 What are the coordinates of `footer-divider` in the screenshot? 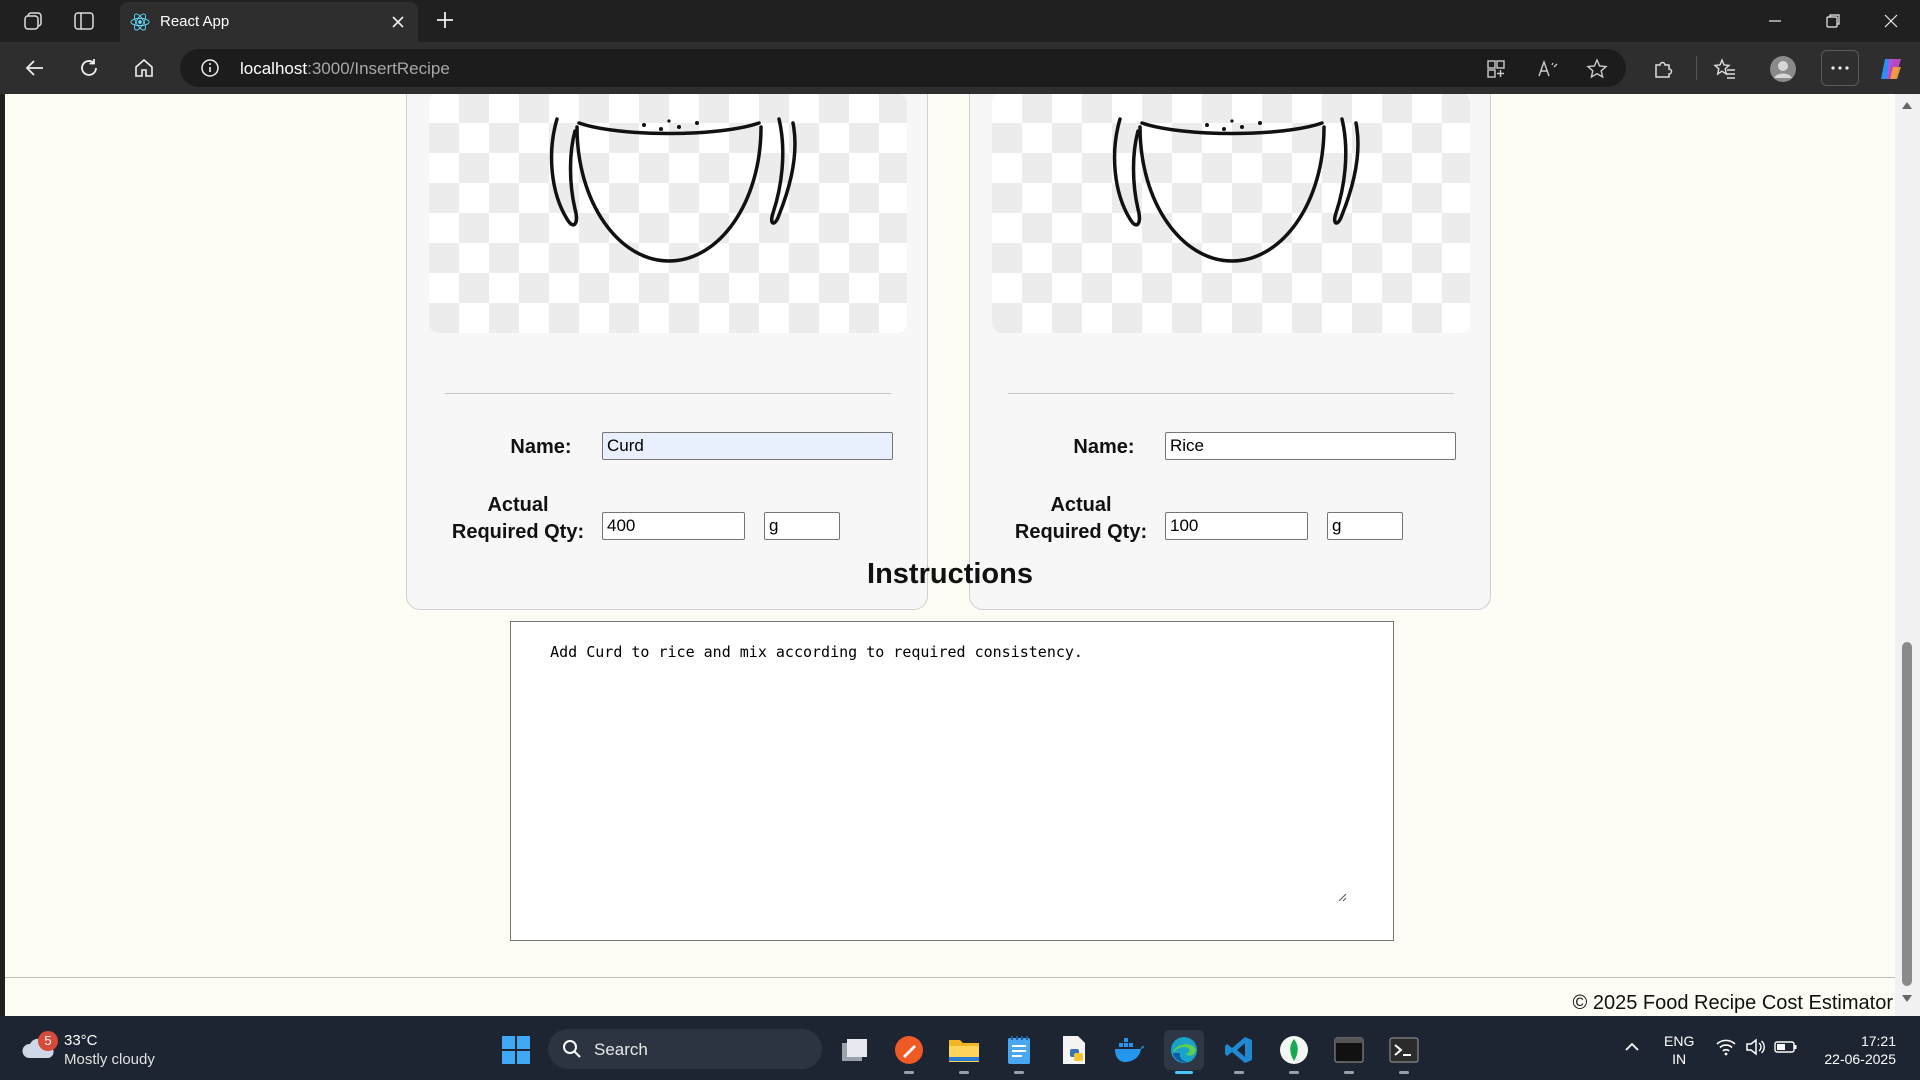 It's located at (950, 977).